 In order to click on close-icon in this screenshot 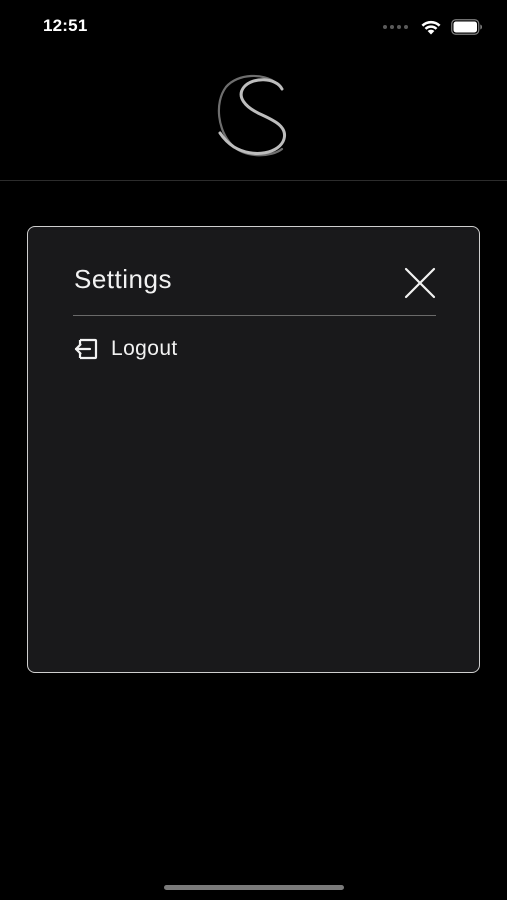, I will do `click(420, 283)`.